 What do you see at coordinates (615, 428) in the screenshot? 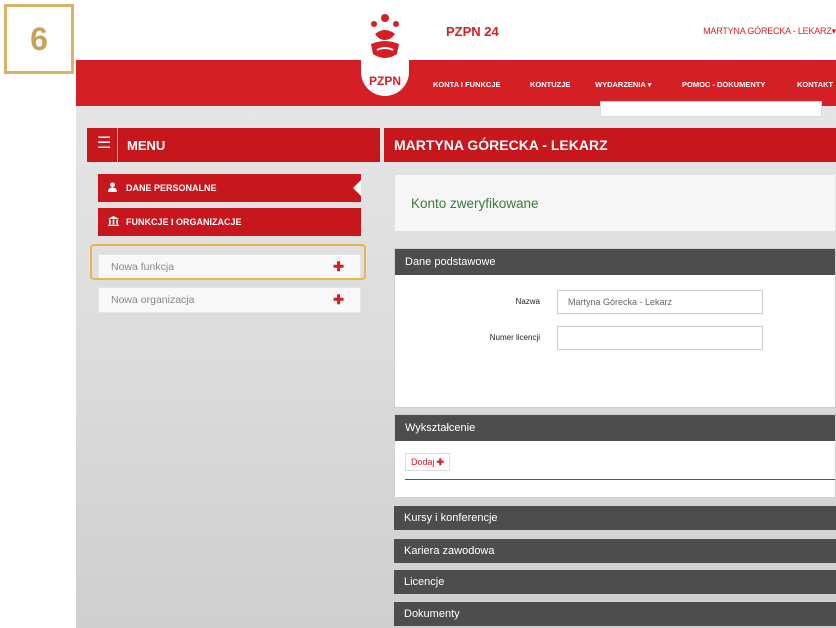
I see `education-header: Wykształcenie` at bounding box center [615, 428].